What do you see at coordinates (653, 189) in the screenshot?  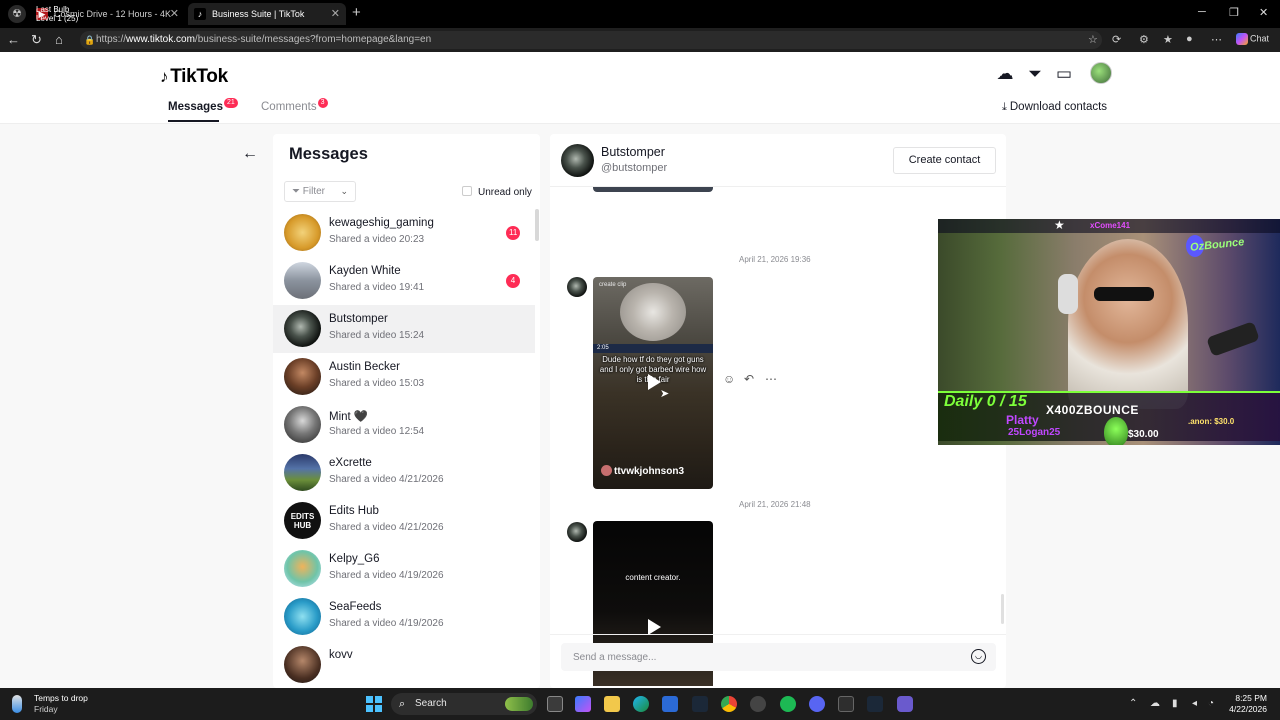 I see `previous-video-message` at bounding box center [653, 189].